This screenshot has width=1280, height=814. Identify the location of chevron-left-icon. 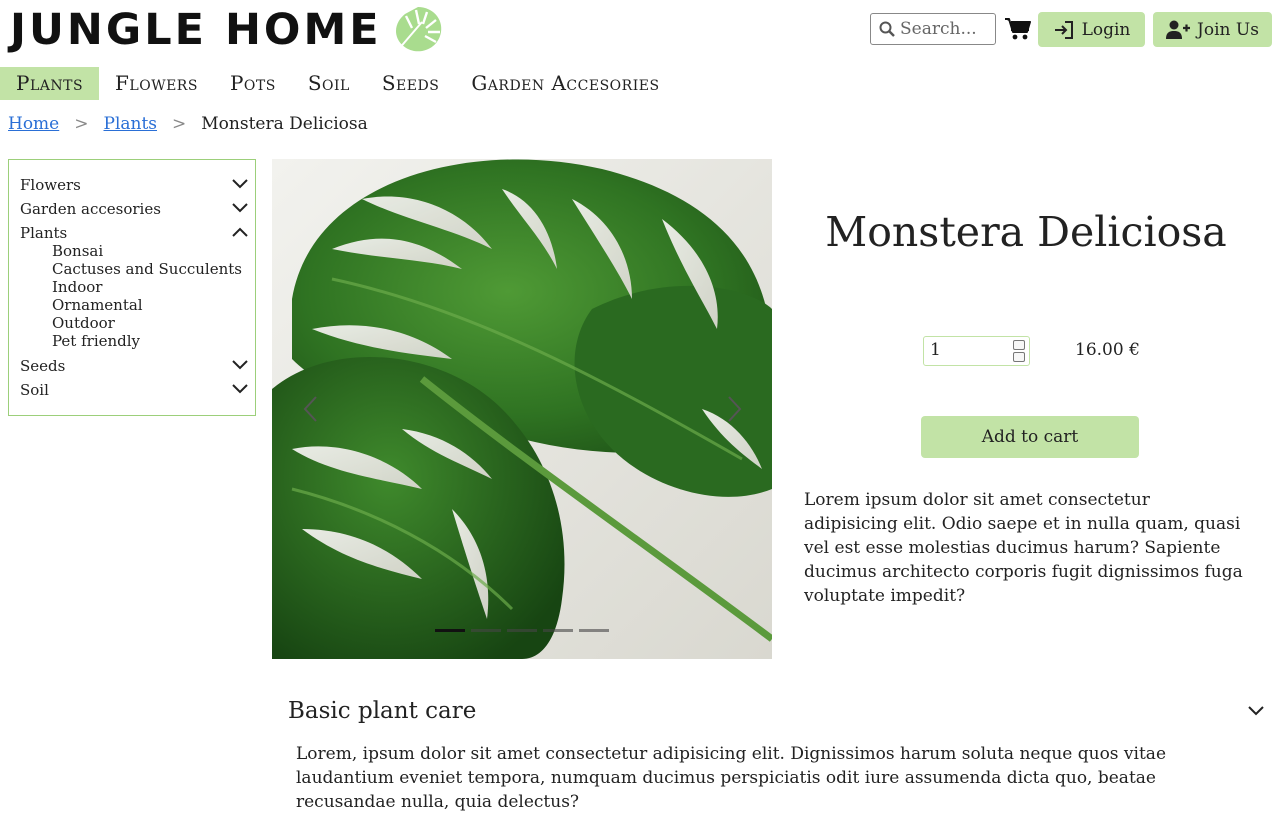
(310, 409).